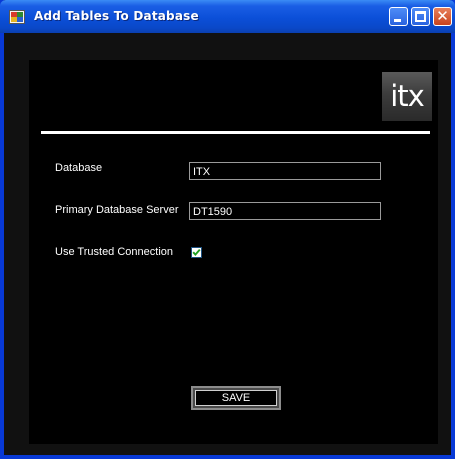 Image resolution: width=455 pixels, height=459 pixels. I want to click on maximize-button, so click(420, 16).